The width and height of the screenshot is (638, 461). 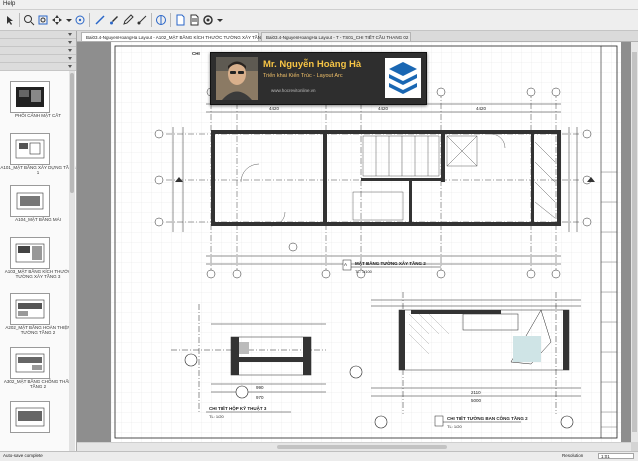 What do you see at coordinates (260, 397) in the screenshot?
I see `dim-label: 970` at bounding box center [260, 397].